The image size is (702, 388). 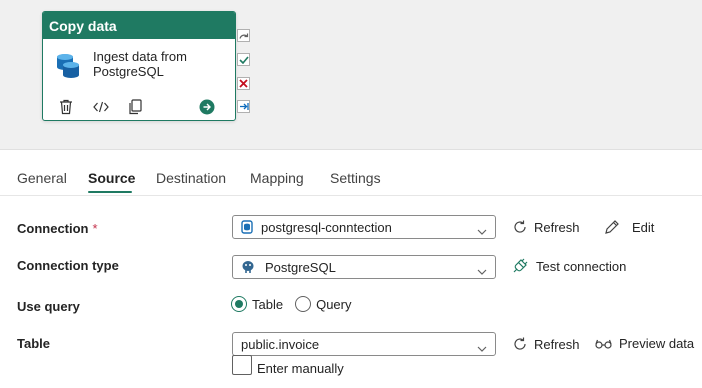 I want to click on tab-mapping: Mapping, so click(x=277, y=178).